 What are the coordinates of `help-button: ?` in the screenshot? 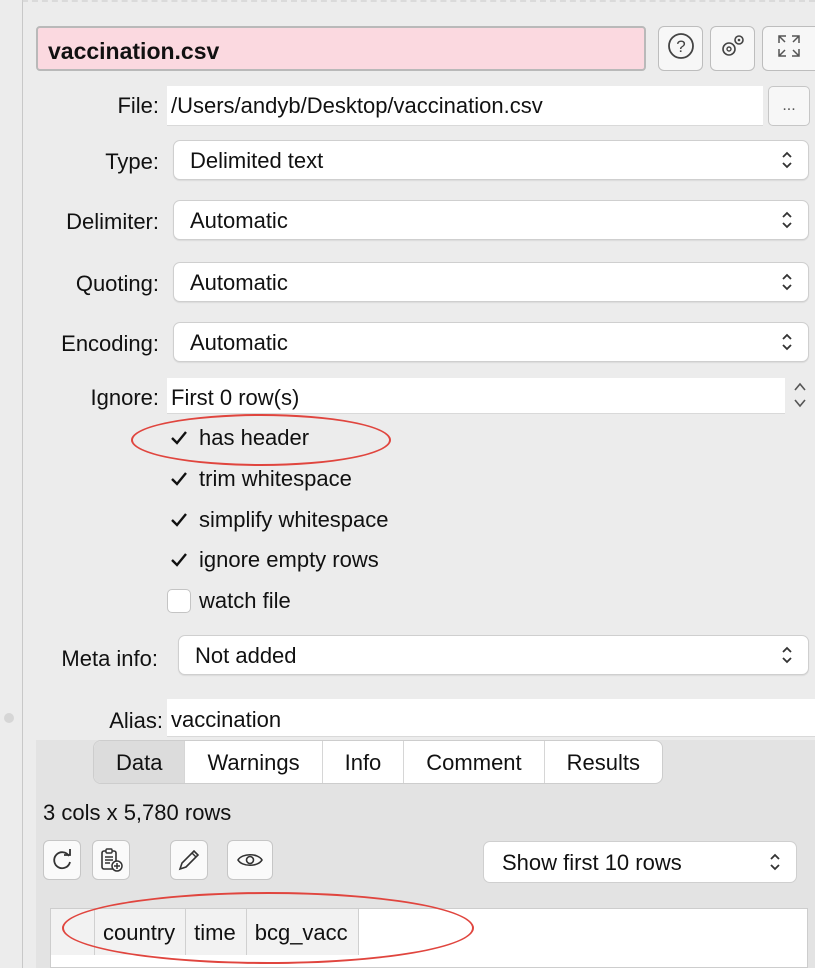 It's located at (680, 48).